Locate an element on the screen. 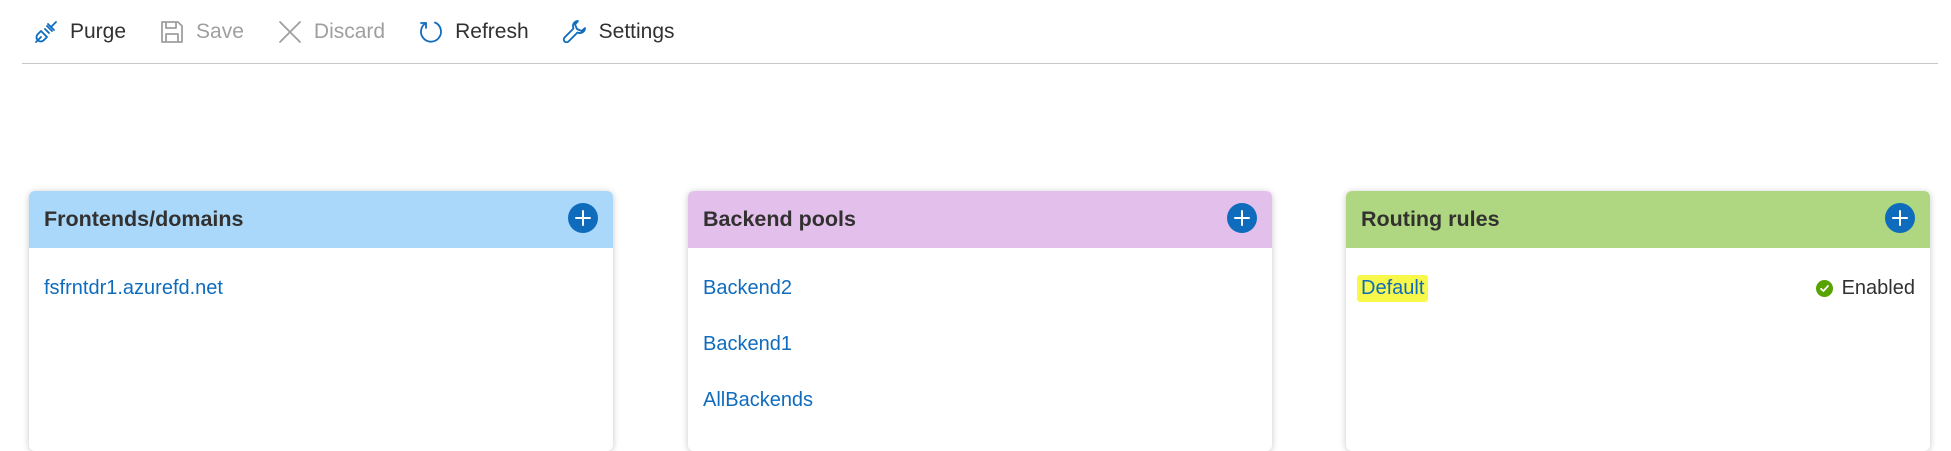 The image size is (1951, 451). routing-rule-link: Default is located at coordinates (1393, 288).